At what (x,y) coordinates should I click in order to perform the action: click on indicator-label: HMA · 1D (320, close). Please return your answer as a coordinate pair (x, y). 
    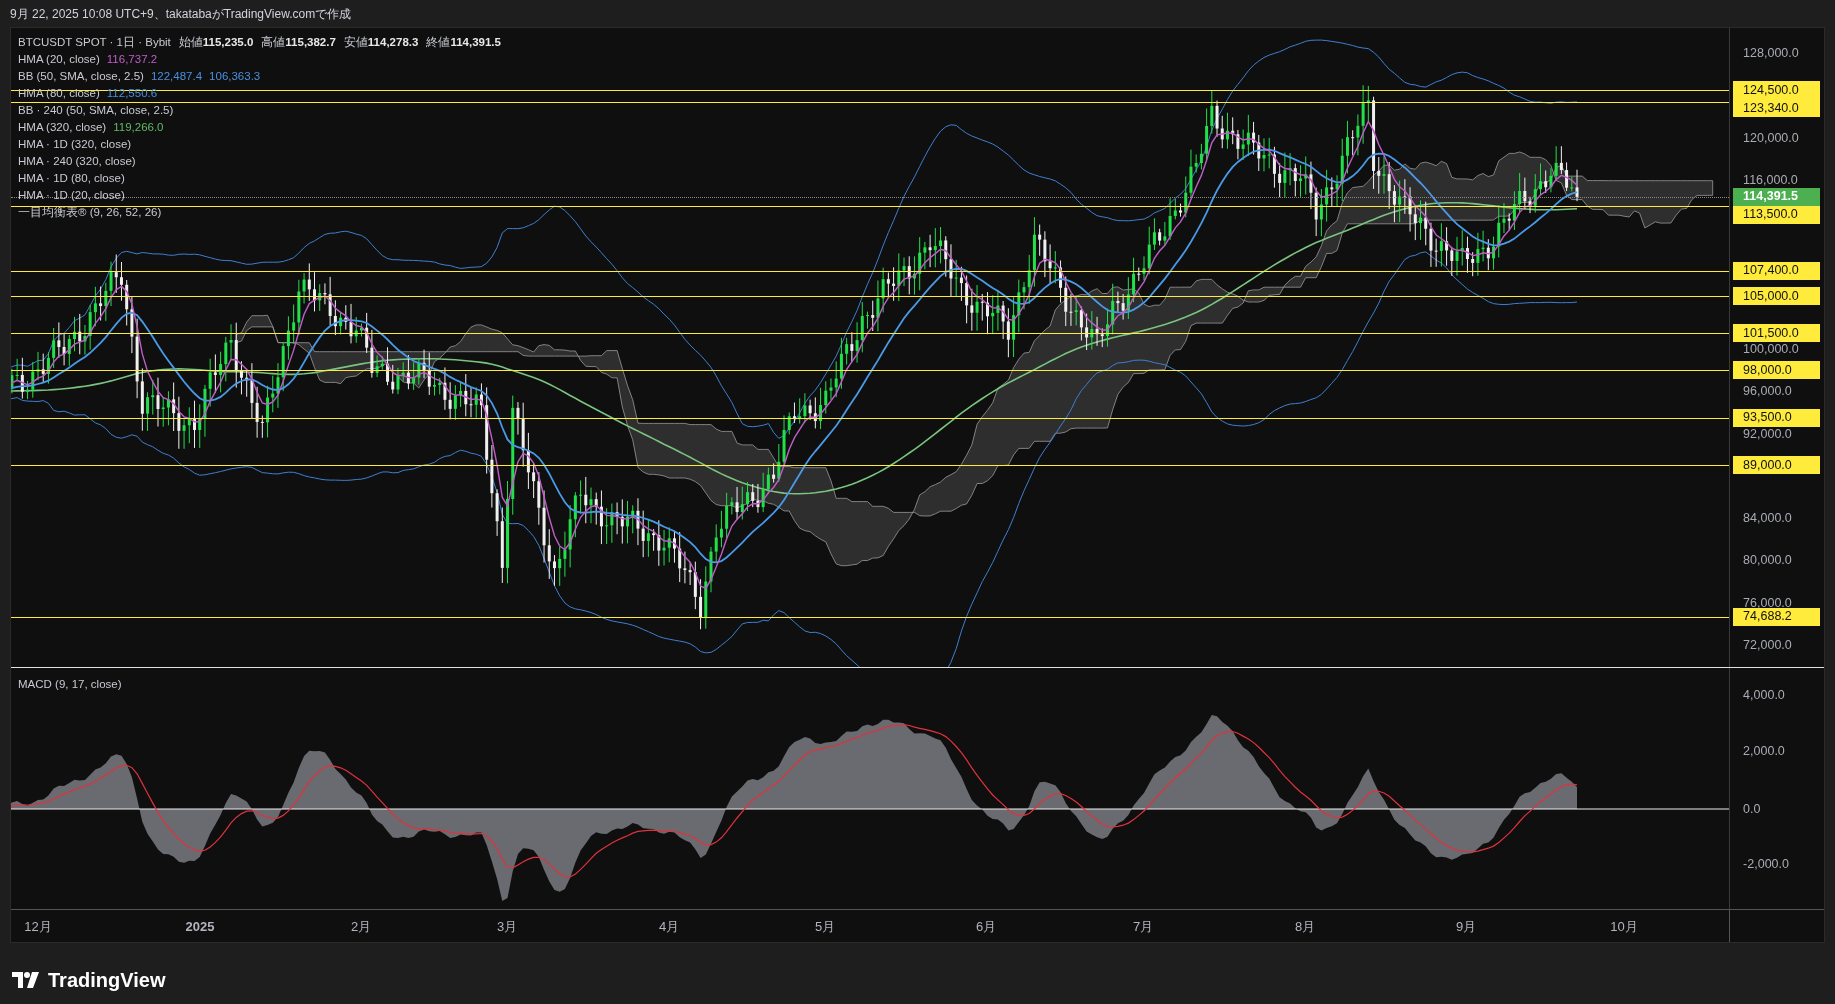
    Looking at the image, I should click on (75, 144).